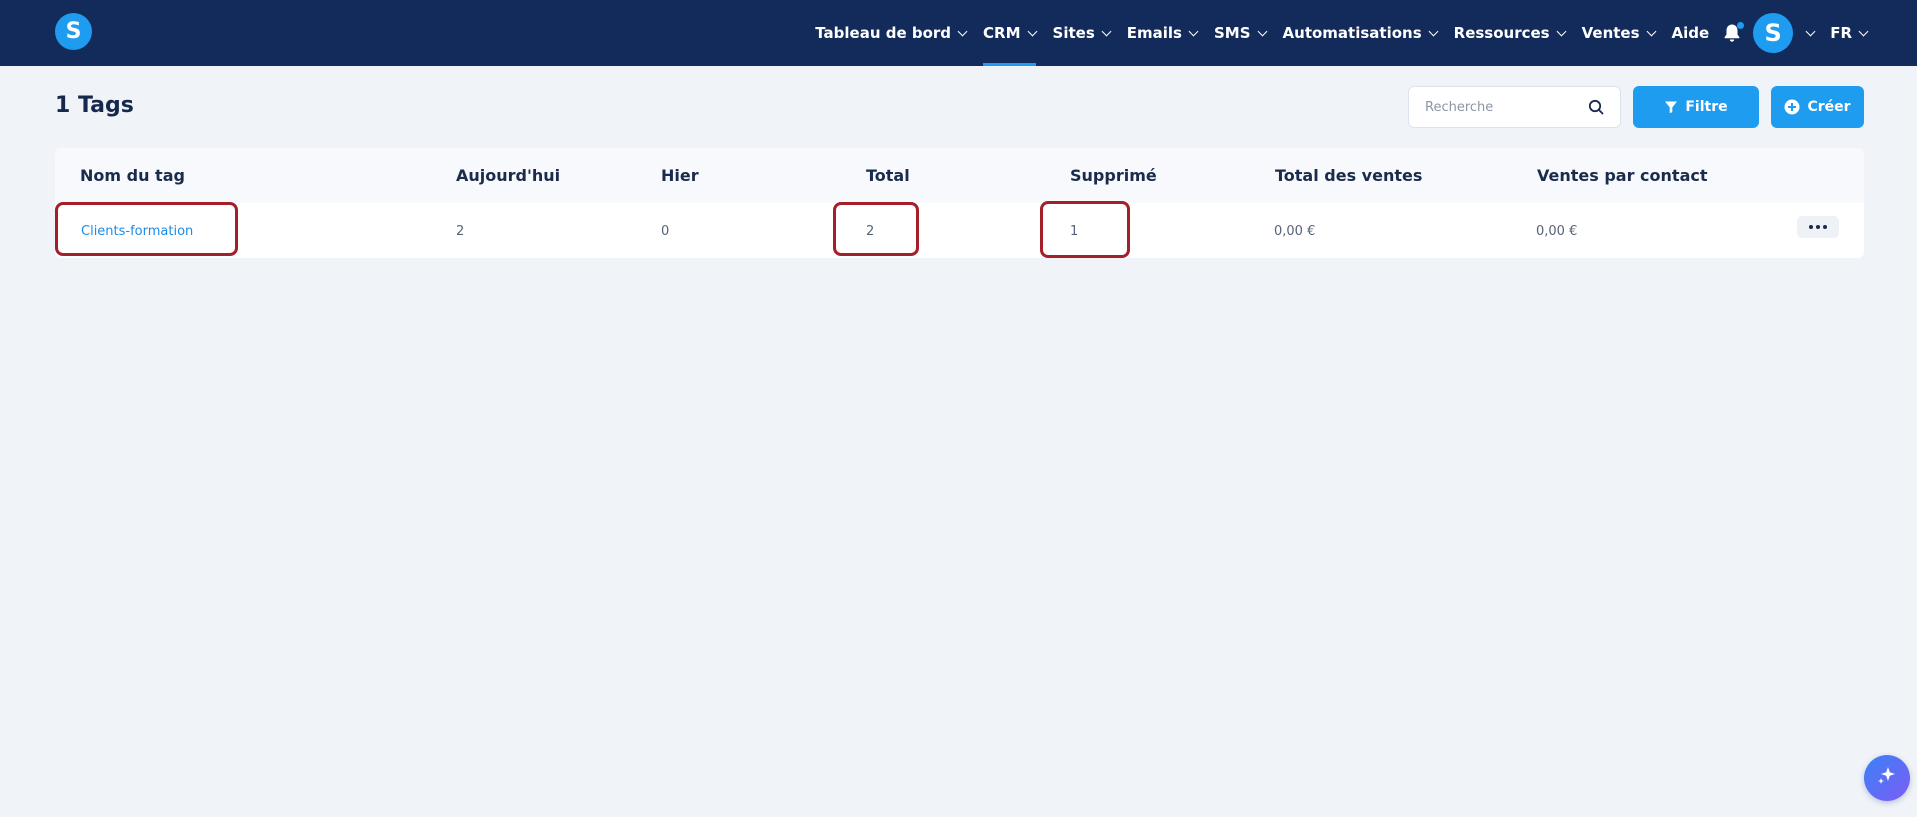 The image size is (1917, 817). What do you see at coordinates (1113, 175) in the screenshot?
I see `column-header-deleted: Supprimé` at bounding box center [1113, 175].